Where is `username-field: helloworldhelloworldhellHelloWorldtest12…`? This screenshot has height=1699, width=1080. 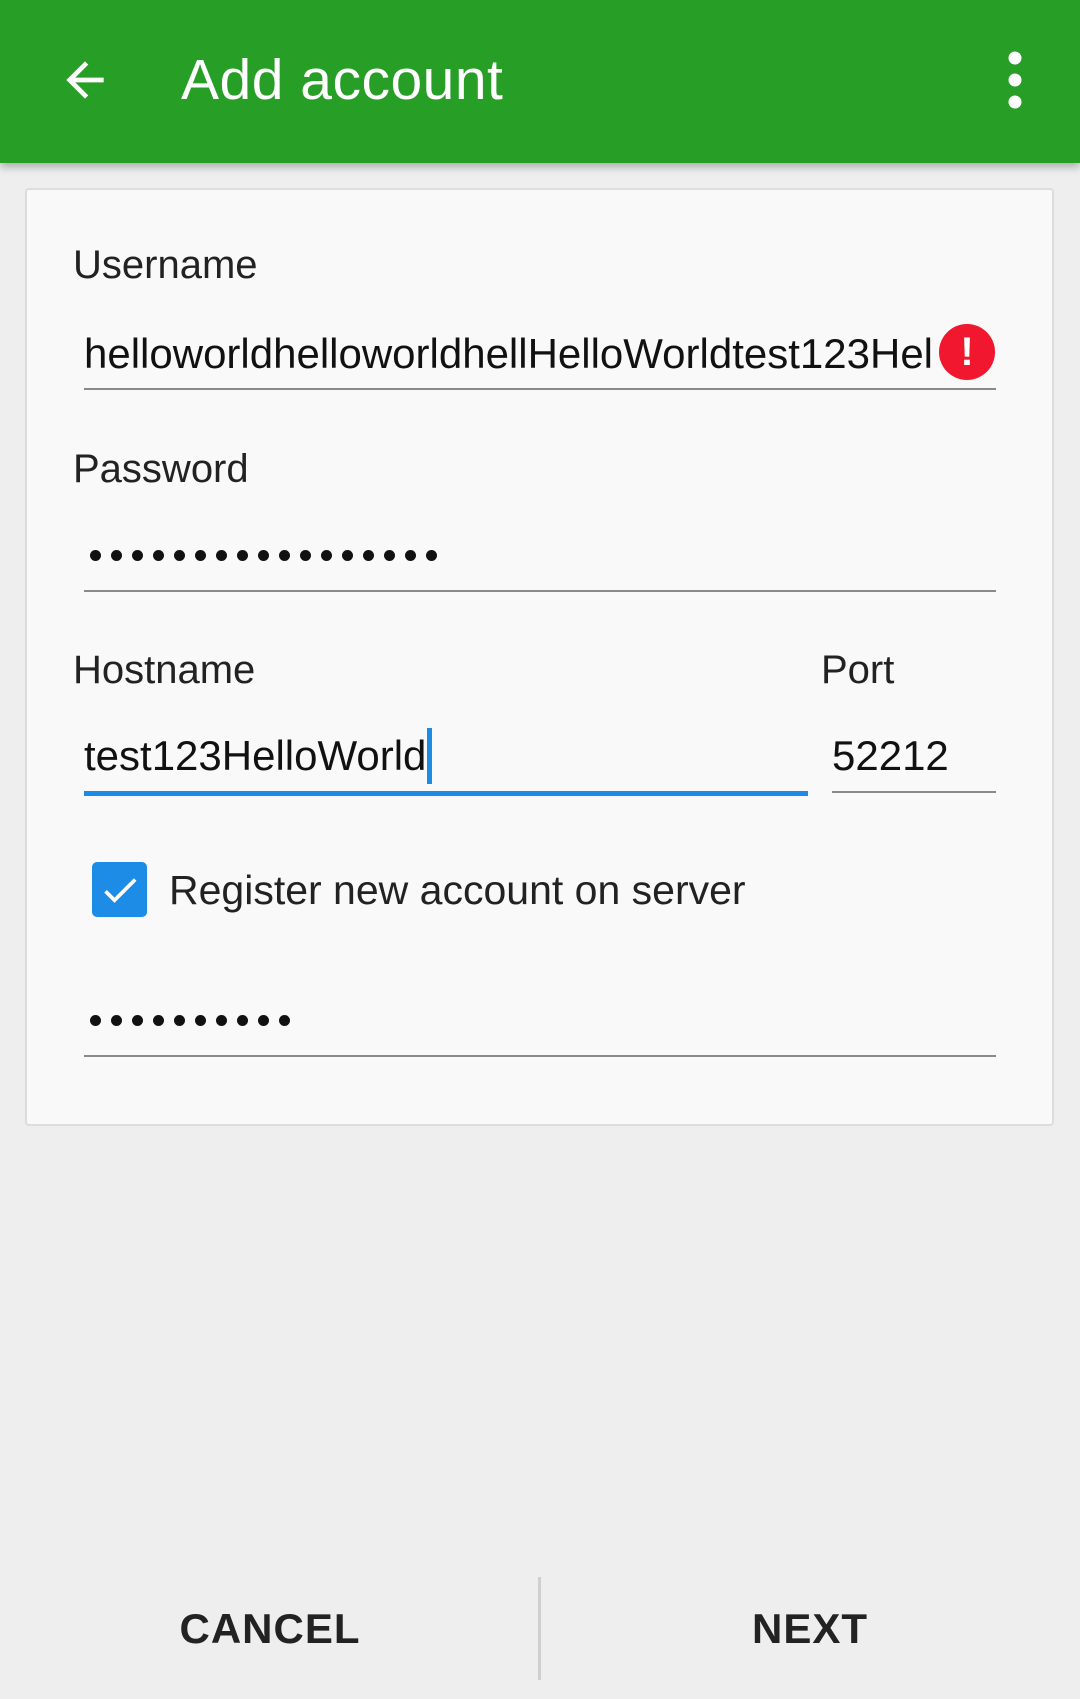 username-field: helloworldhelloworldhellHelloWorldtest12… is located at coordinates (540, 357).